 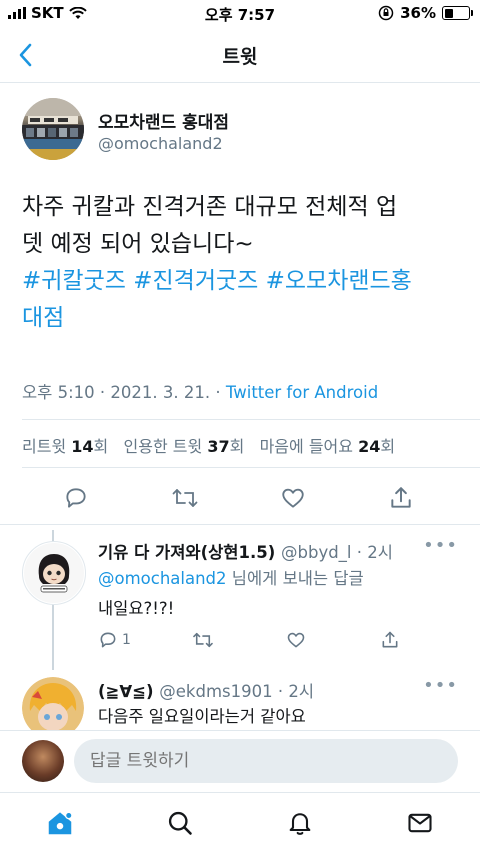 I want to click on notifications-icon, so click(x=300, y=824).